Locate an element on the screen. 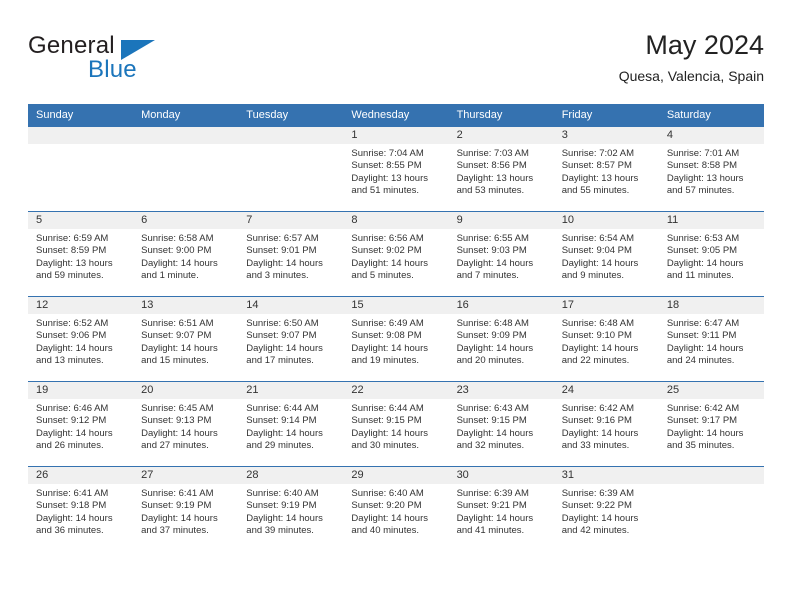  sunset-text: Sunset: 8:56 PM is located at coordinates (491, 166).